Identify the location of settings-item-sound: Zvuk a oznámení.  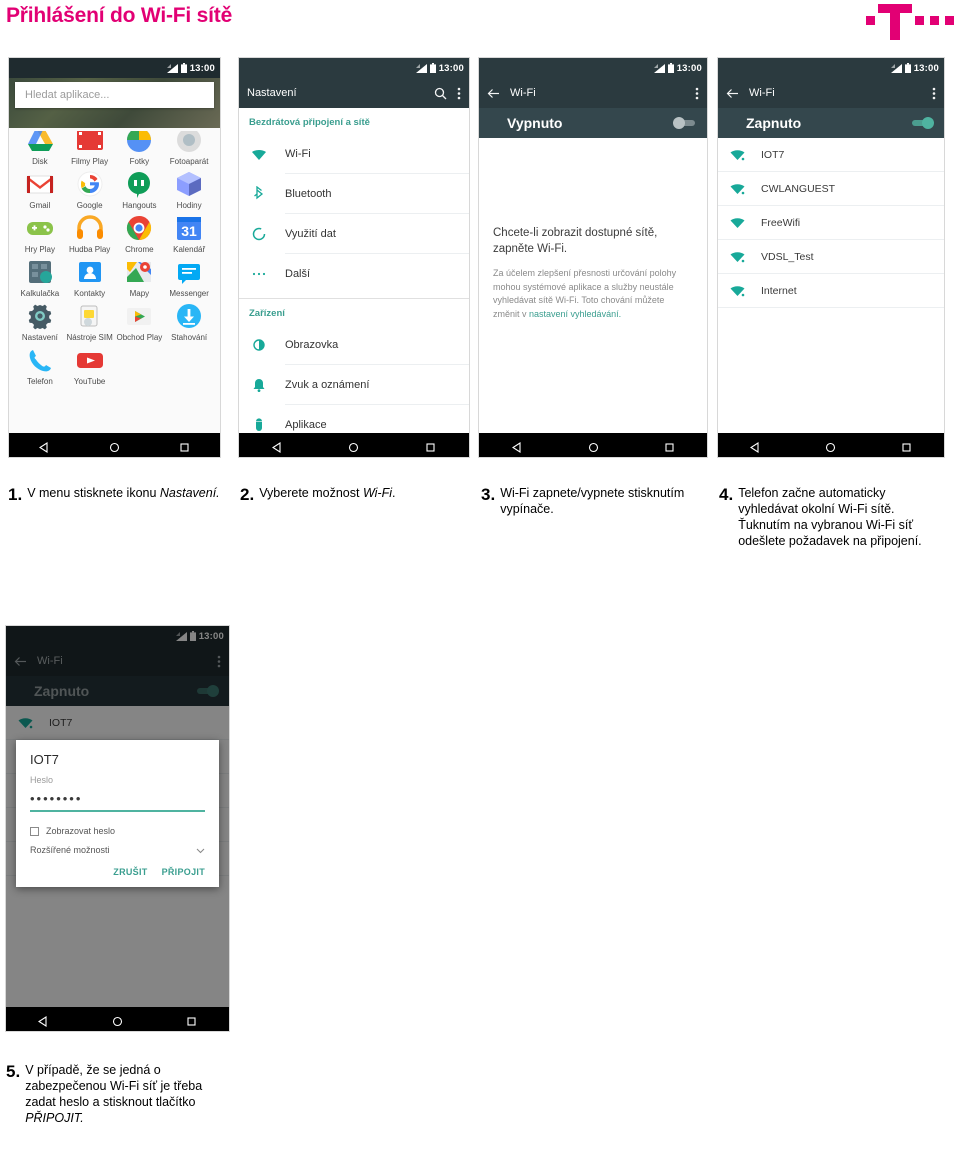
(354, 385).